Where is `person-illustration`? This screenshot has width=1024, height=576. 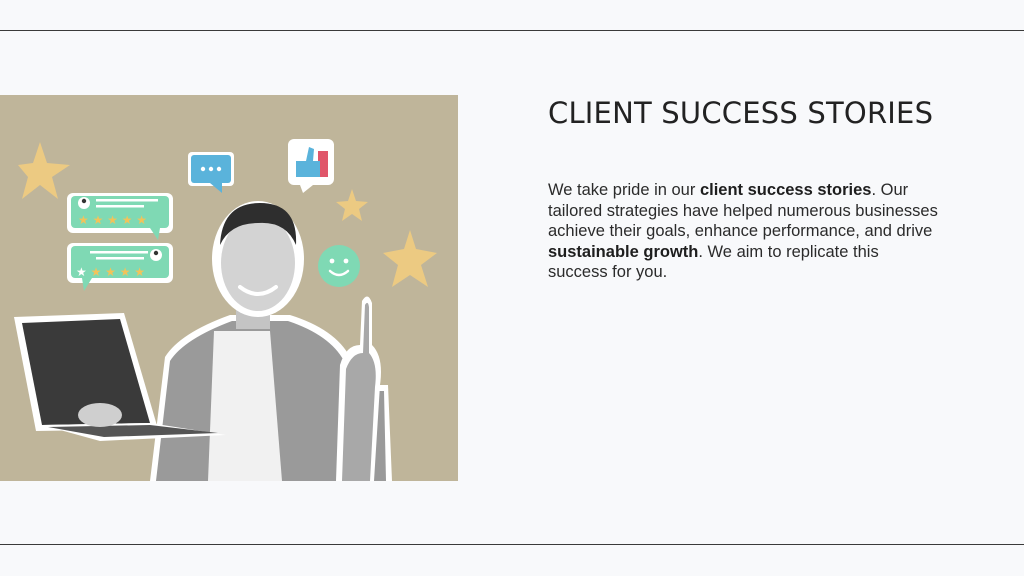
person-illustration is located at coordinates (271, 341).